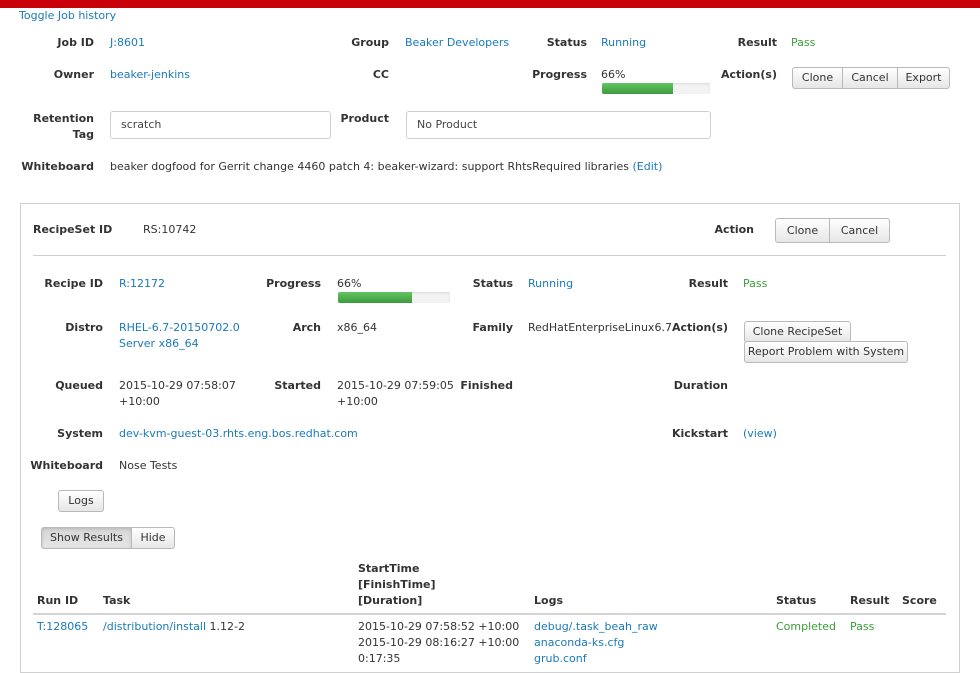  Describe the element at coordinates (293, 283) in the screenshot. I see `recipe-progress-label: Progress` at that location.